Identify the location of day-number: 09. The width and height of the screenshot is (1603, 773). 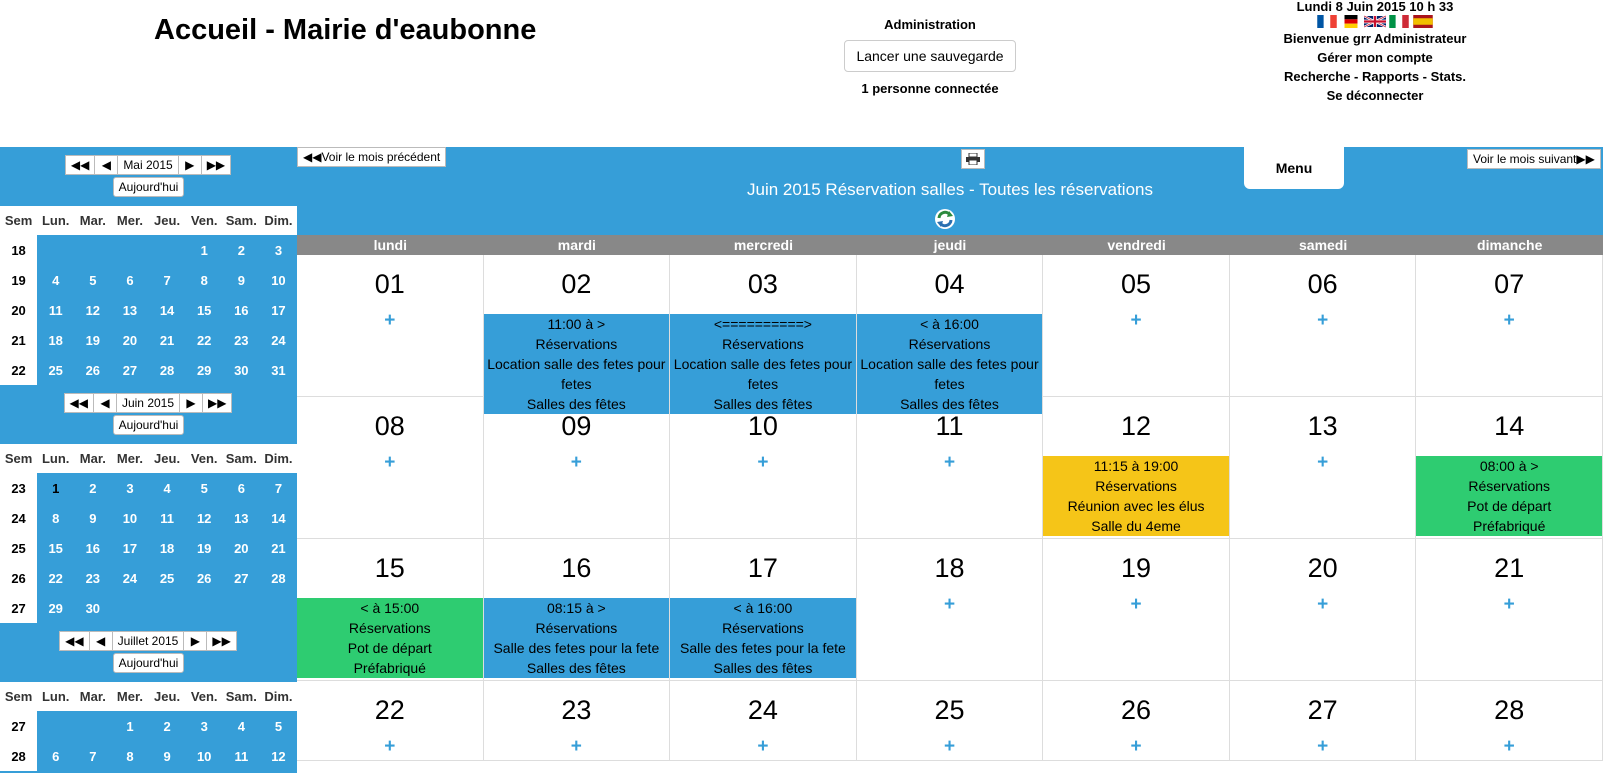
(577, 425).